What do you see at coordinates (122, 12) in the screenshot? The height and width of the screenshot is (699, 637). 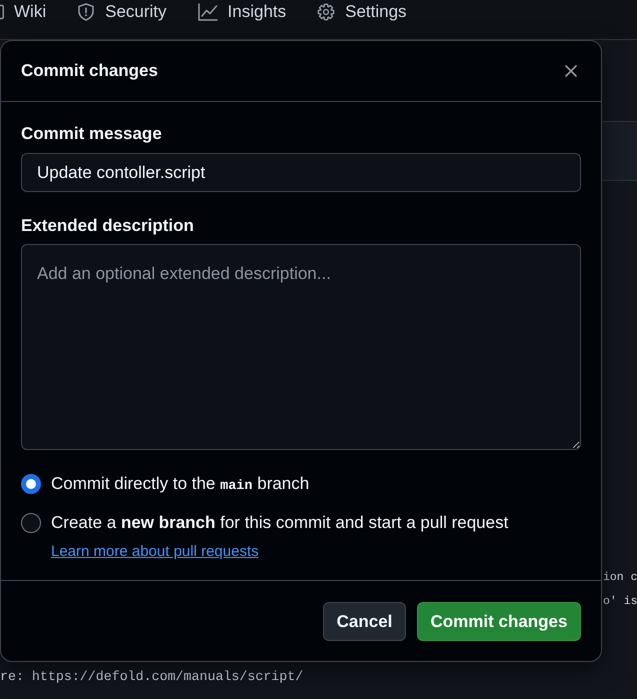 I see `nav-tab: Security` at bounding box center [122, 12].